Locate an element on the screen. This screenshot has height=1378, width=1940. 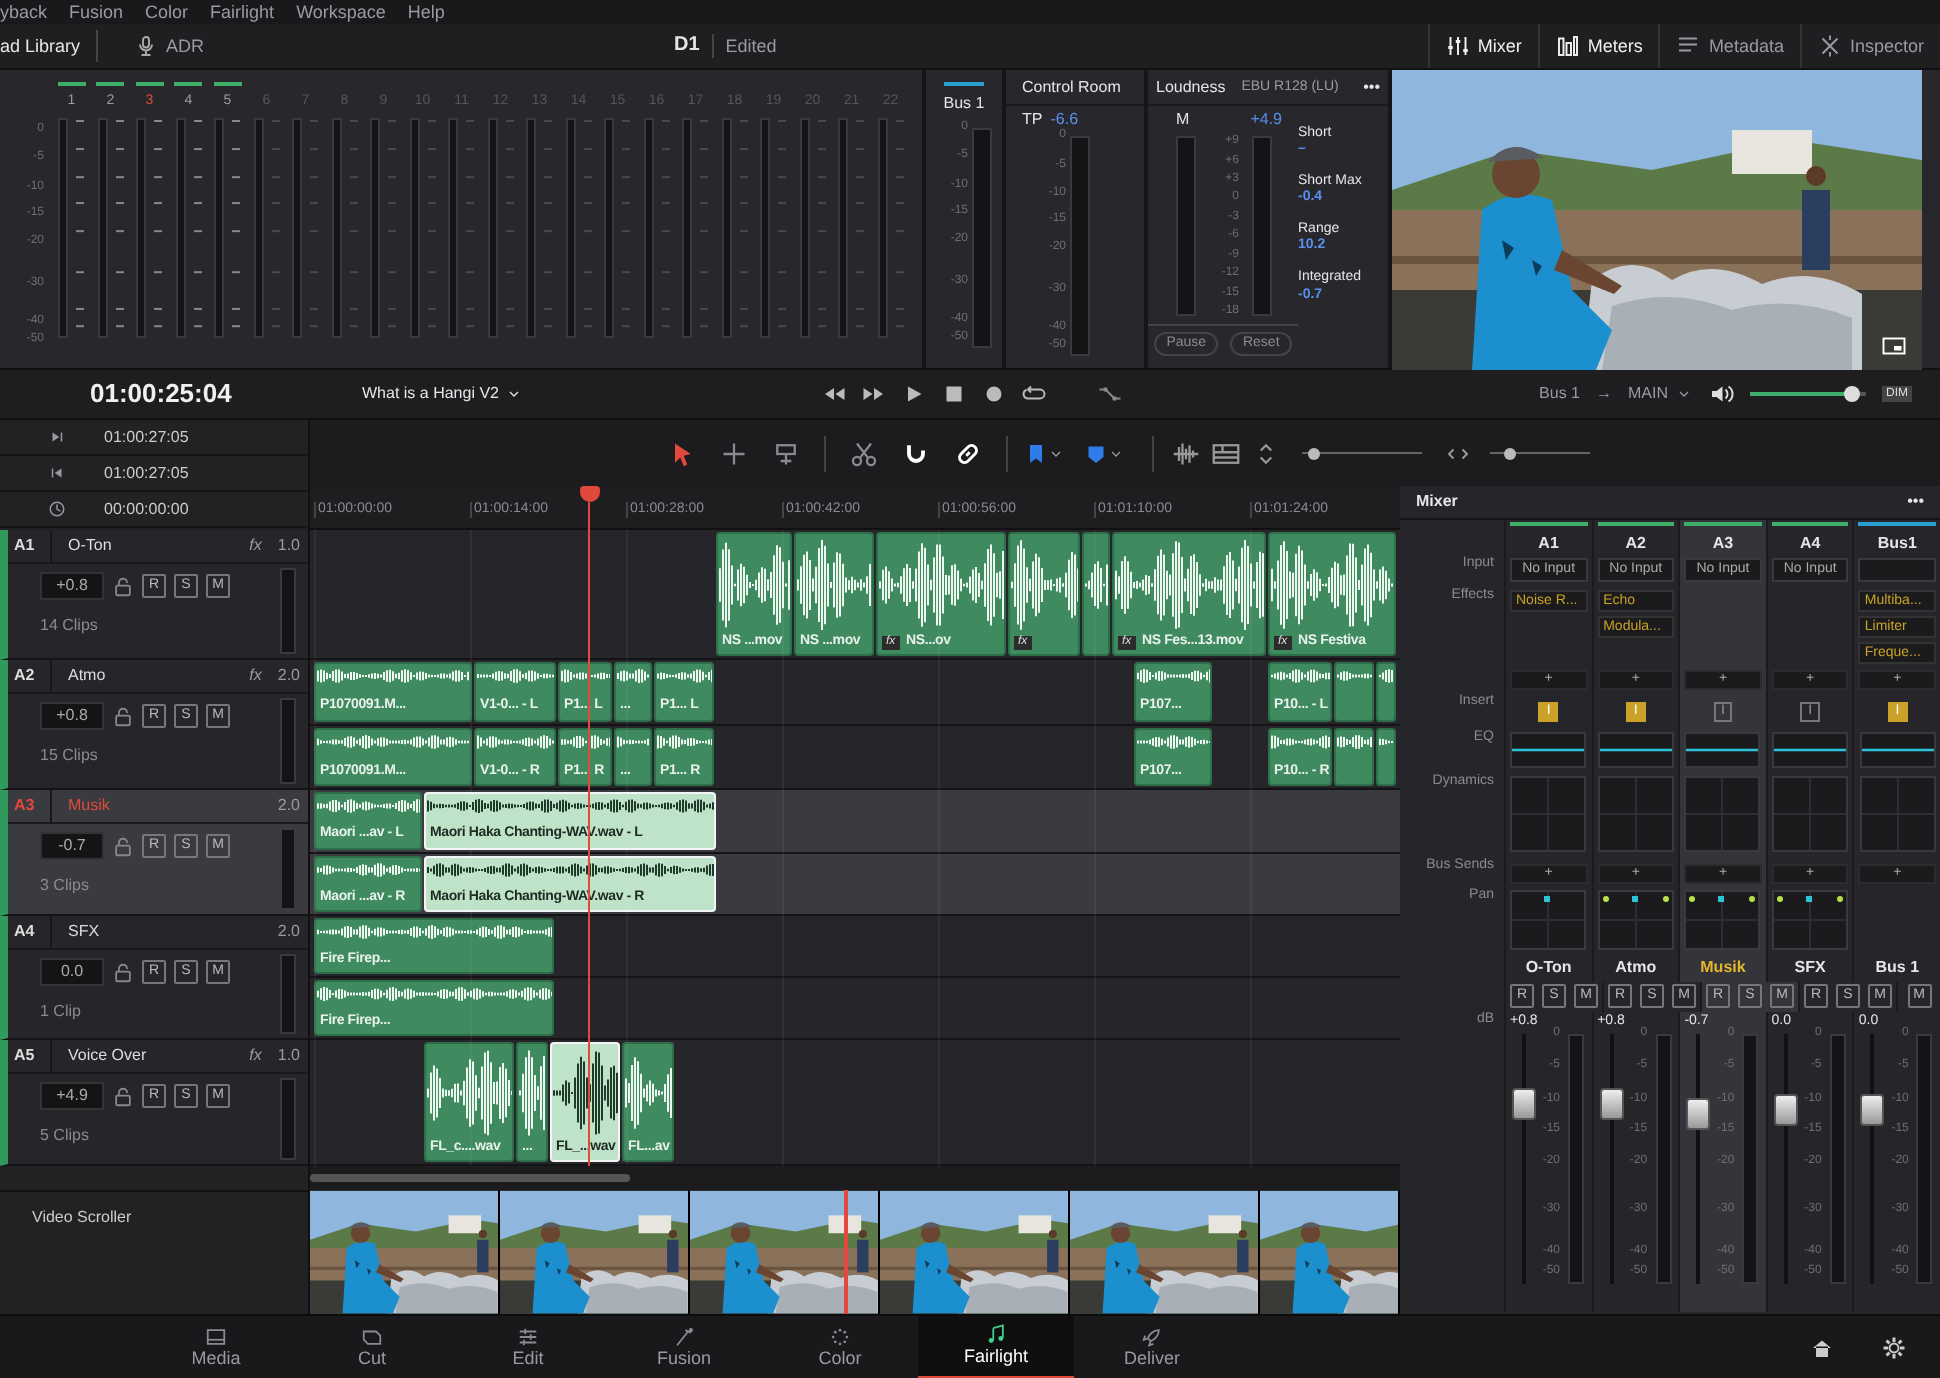
strip-id: Bus1 is located at coordinates (1897, 543).